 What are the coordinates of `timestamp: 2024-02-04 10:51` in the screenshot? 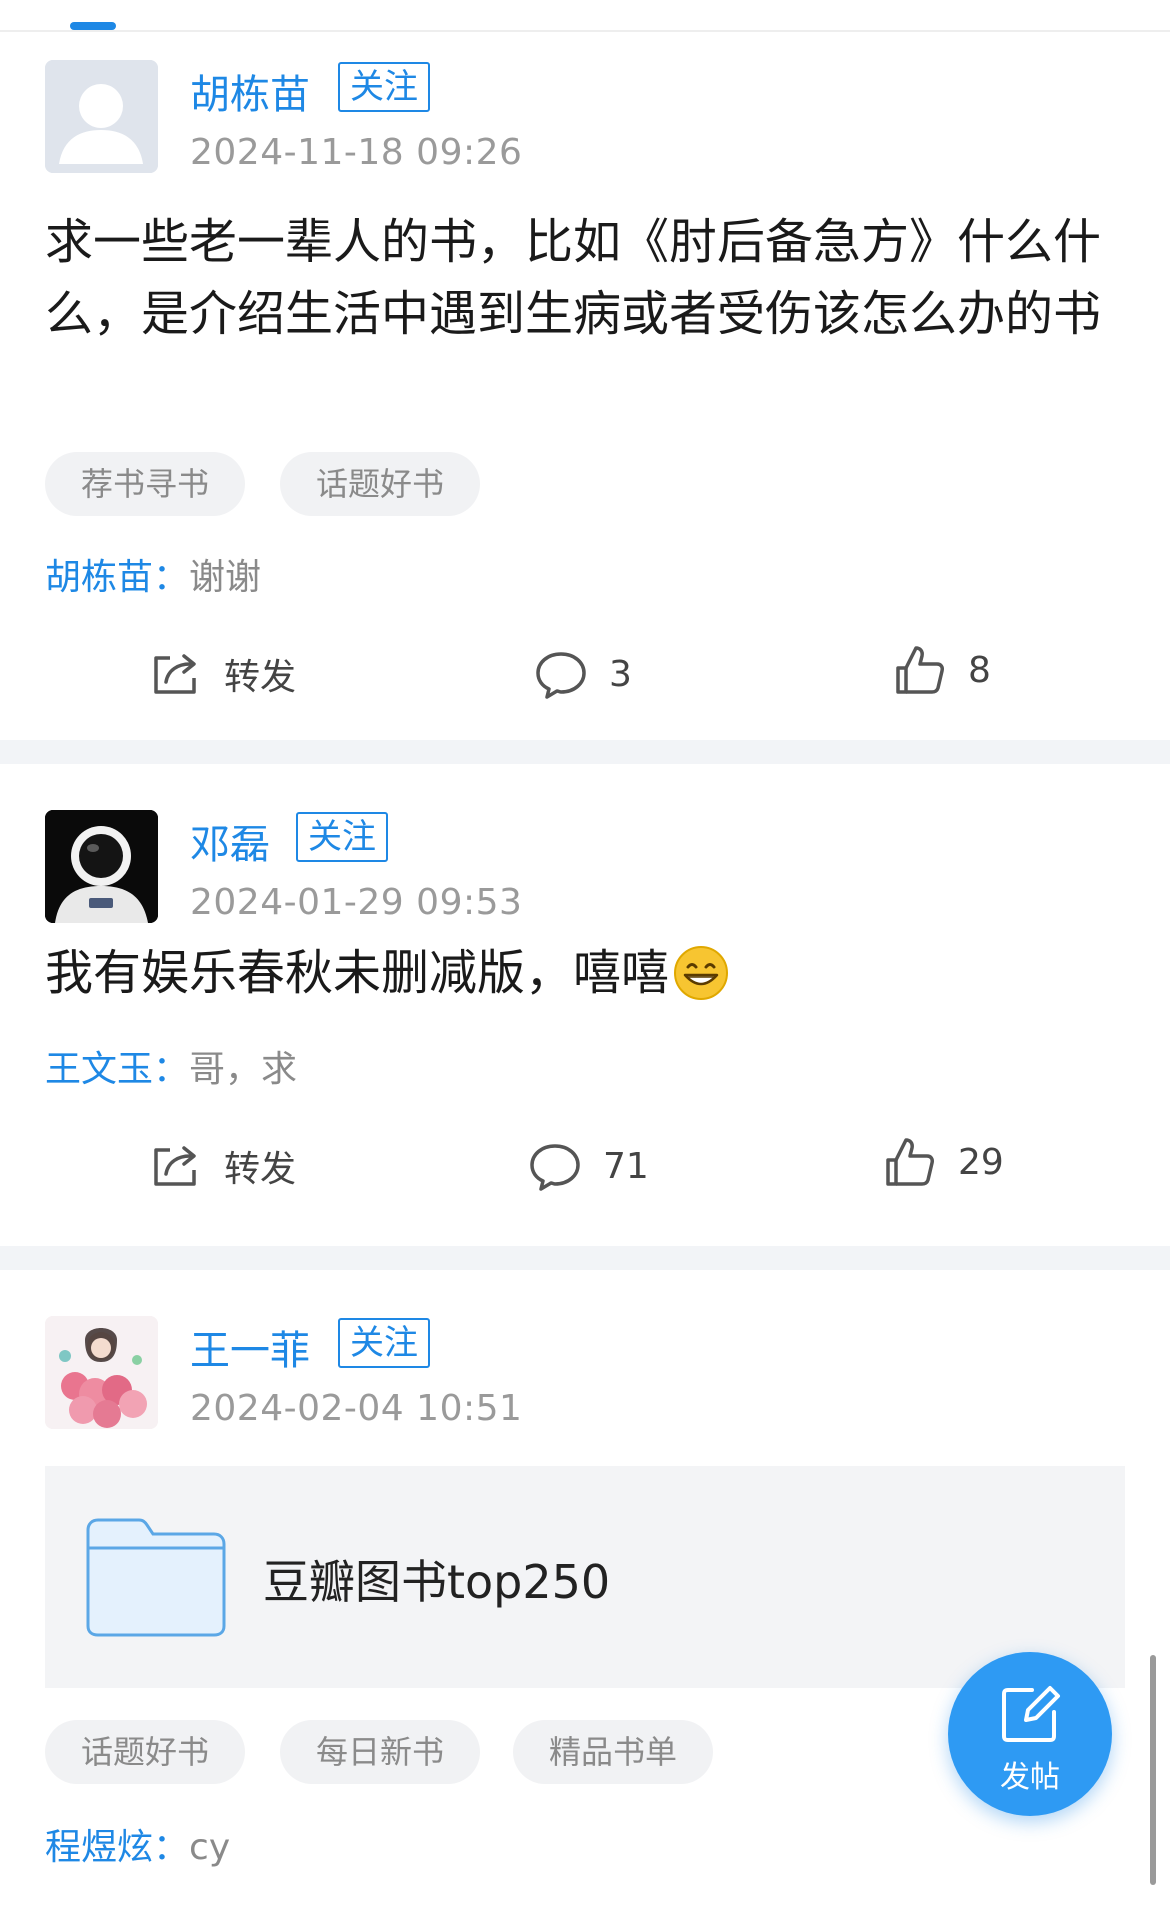 It's located at (356, 1408).